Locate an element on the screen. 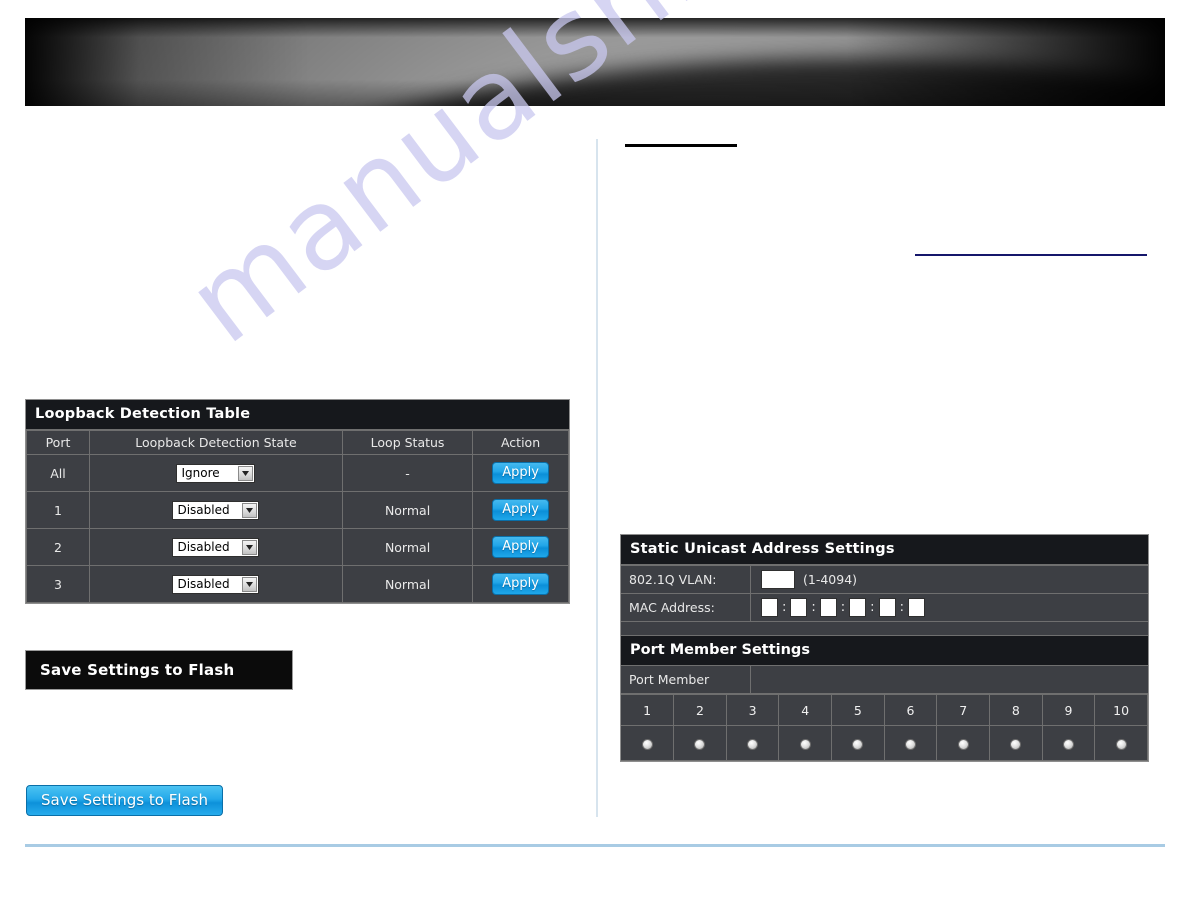 The height and width of the screenshot is (918, 1188). mac-octet-6-input is located at coordinates (916, 607).